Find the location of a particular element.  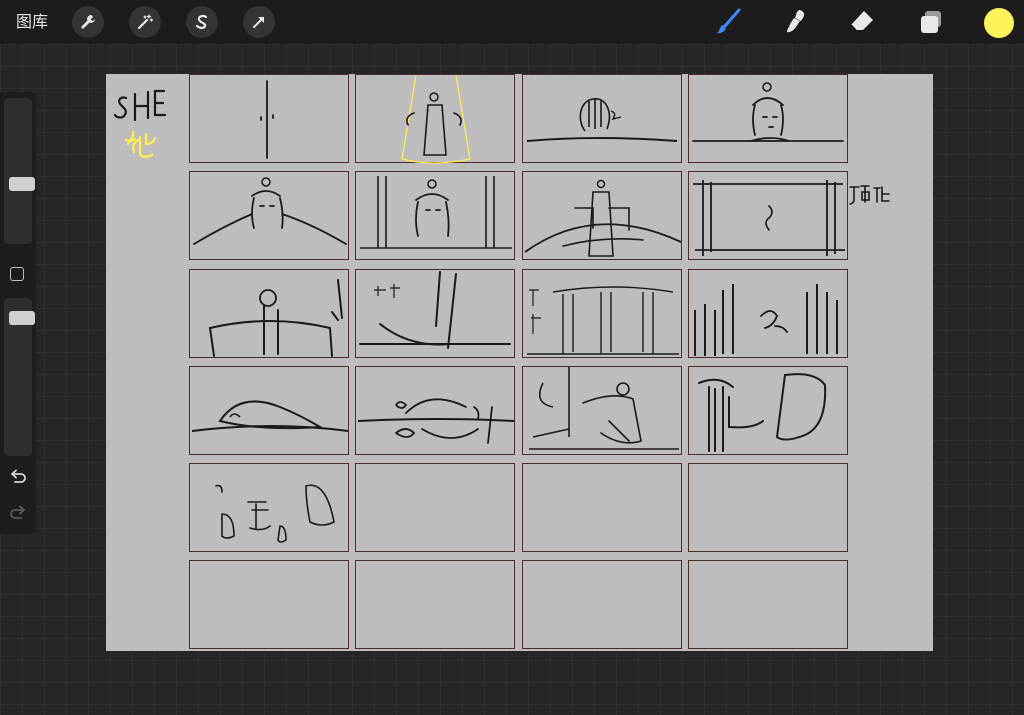

wrench-icon is located at coordinates (88, 22).